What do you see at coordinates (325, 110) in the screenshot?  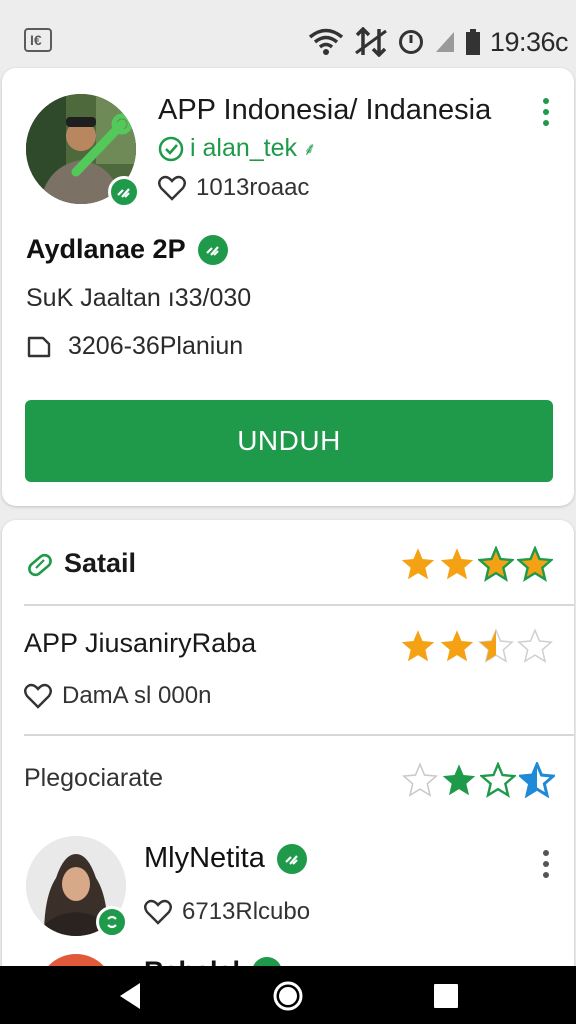 I see `app-title: APP Indonesia/ Indanesia` at bounding box center [325, 110].